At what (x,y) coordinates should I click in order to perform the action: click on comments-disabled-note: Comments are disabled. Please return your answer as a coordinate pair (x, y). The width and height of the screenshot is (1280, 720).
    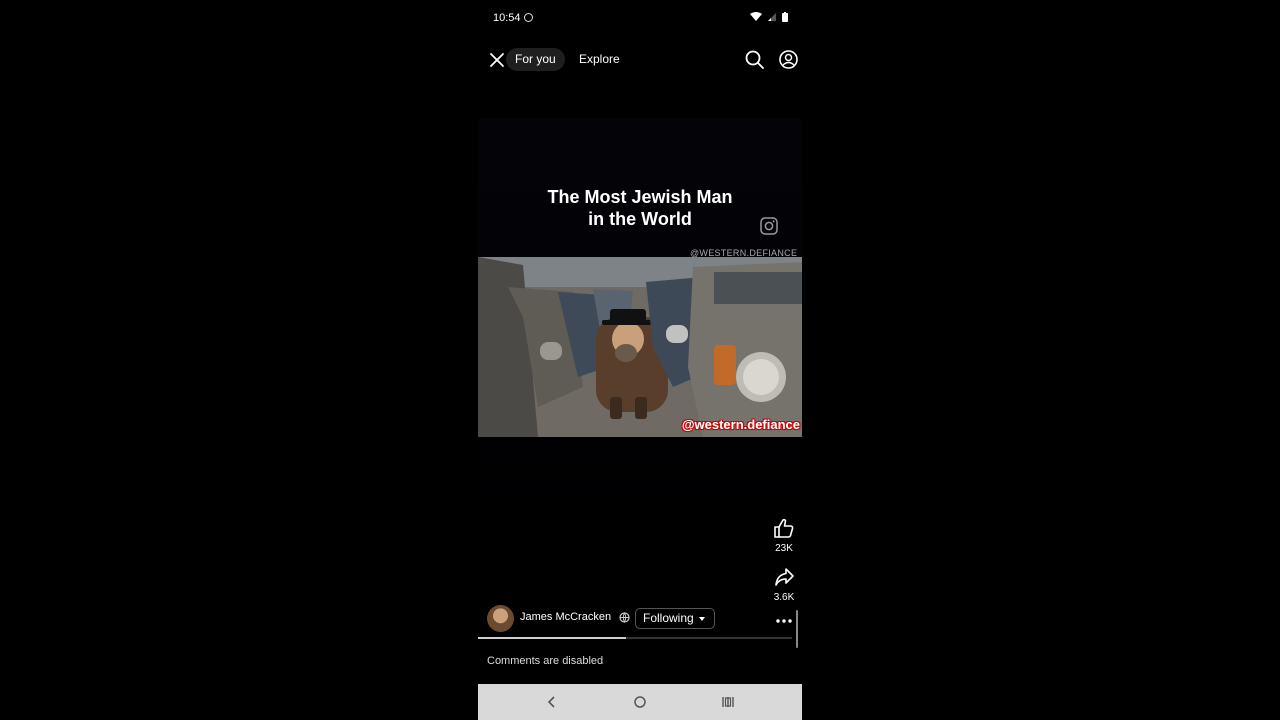
    Looking at the image, I should click on (545, 661).